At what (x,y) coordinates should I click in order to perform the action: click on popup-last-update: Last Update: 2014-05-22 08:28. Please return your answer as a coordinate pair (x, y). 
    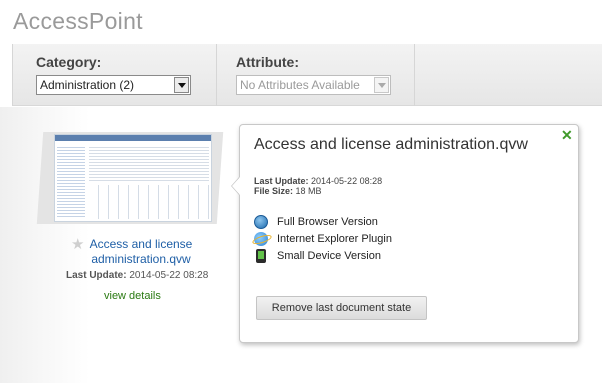
    Looking at the image, I should click on (318, 181).